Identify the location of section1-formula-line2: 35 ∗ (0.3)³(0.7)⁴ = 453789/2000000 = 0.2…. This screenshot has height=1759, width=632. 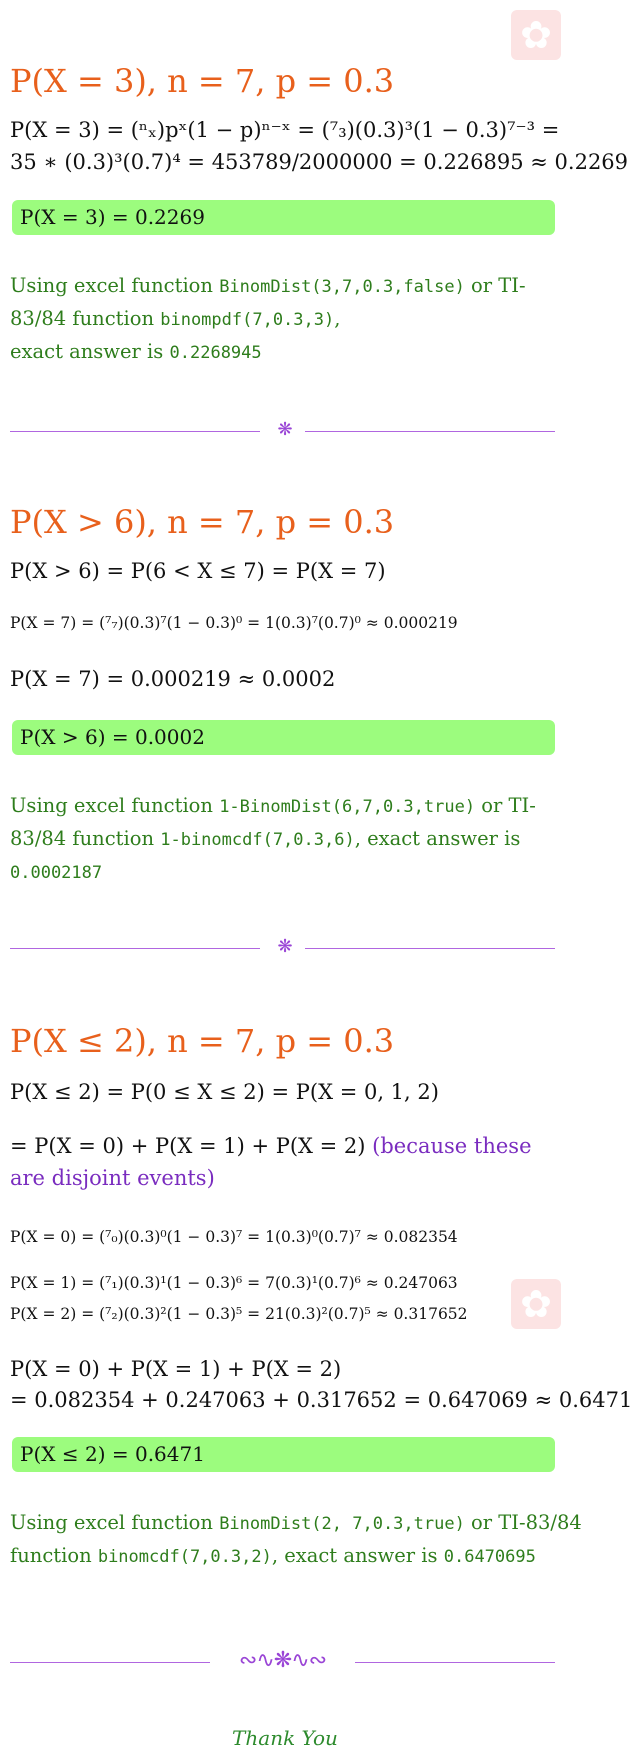
(319, 162).